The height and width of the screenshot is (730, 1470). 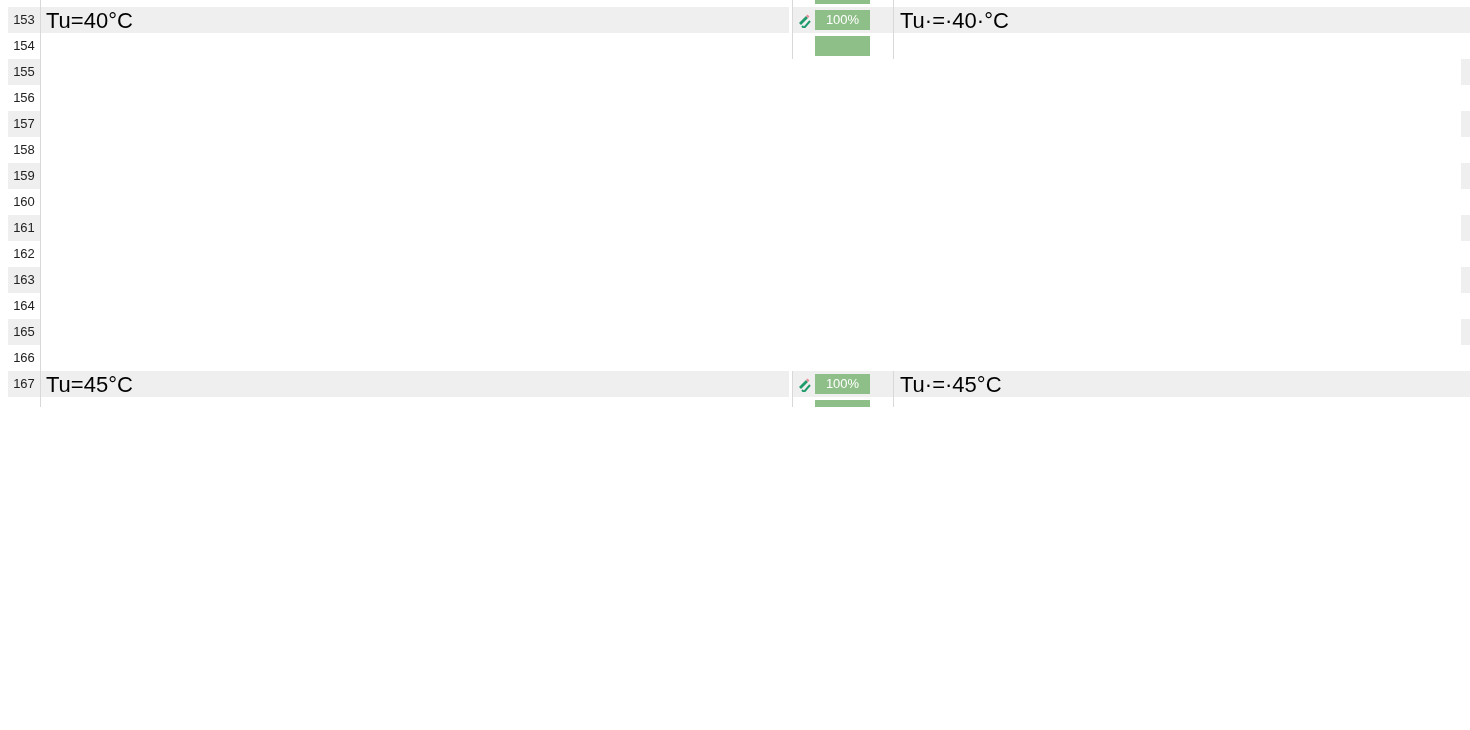 I want to click on source-text: Tu=45°C, so click(x=89, y=384).